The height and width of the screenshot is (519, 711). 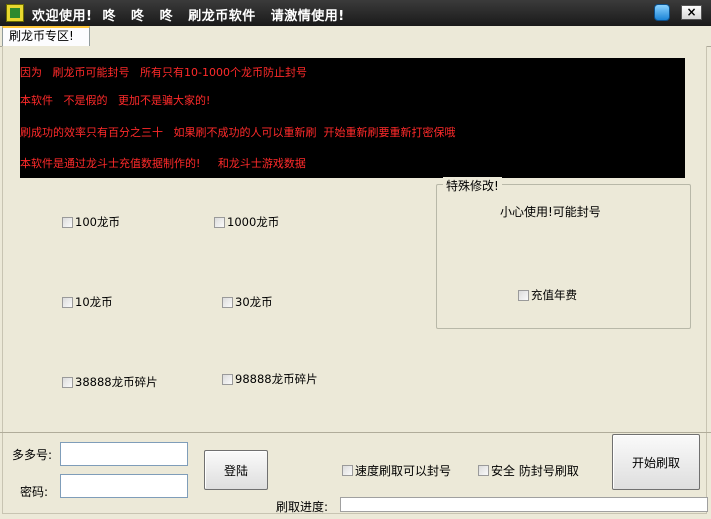 What do you see at coordinates (15, 13) in the screenshot?
I see `app-logo-icon` at bounding box center [15, 13].